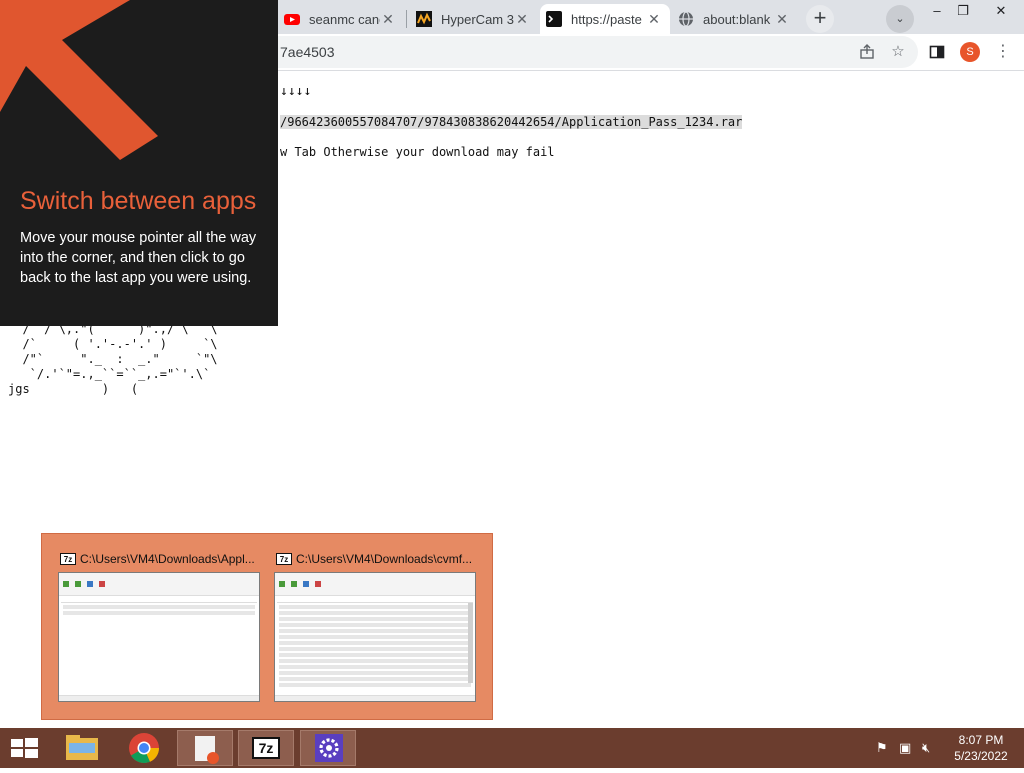 This screenshot has height=773, width=1024. What do you see at coordinates (1001, 13) in the screenshot?
I see `close-window-button: ✕` at bounding box center [1001, 13].